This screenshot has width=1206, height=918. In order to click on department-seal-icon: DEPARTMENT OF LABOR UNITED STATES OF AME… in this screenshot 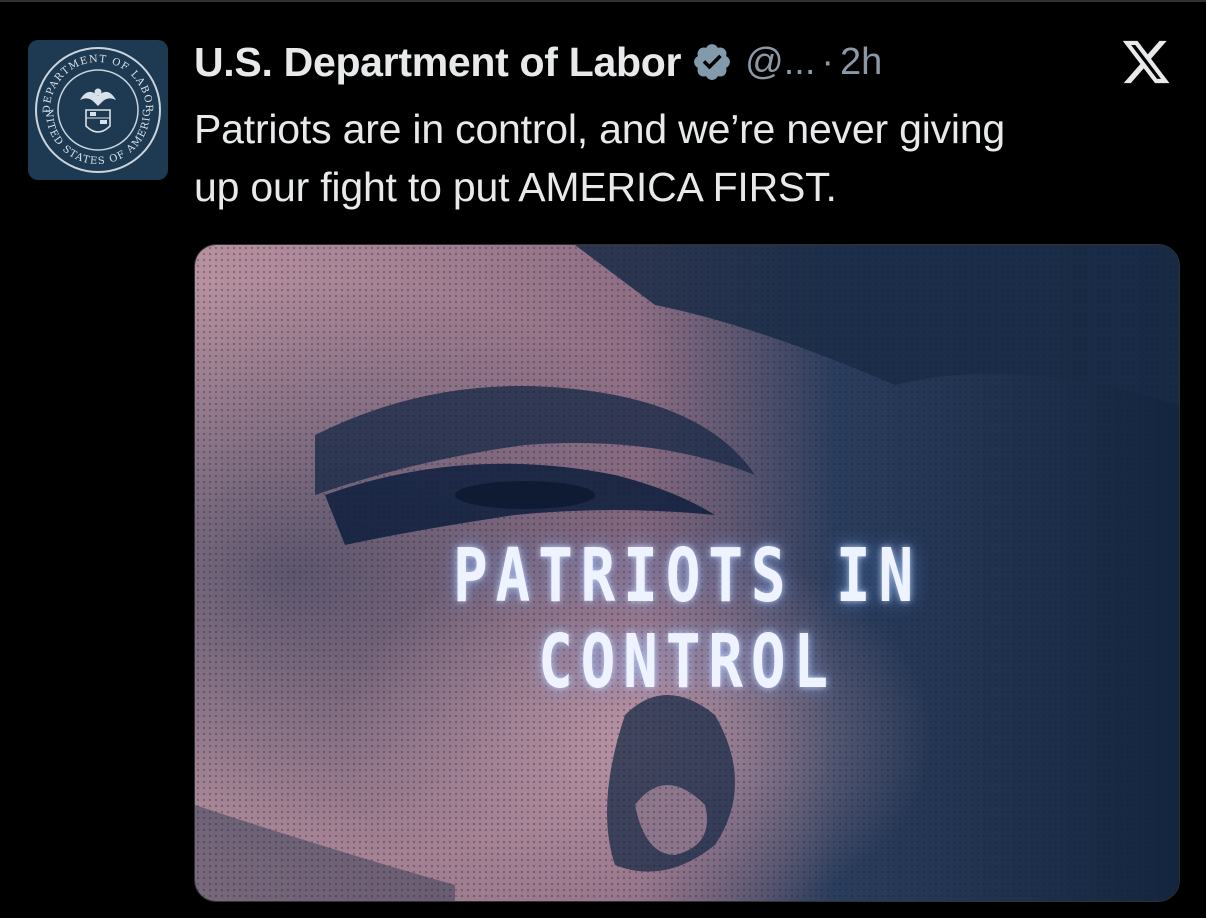, I will do `click(94, 106)`.